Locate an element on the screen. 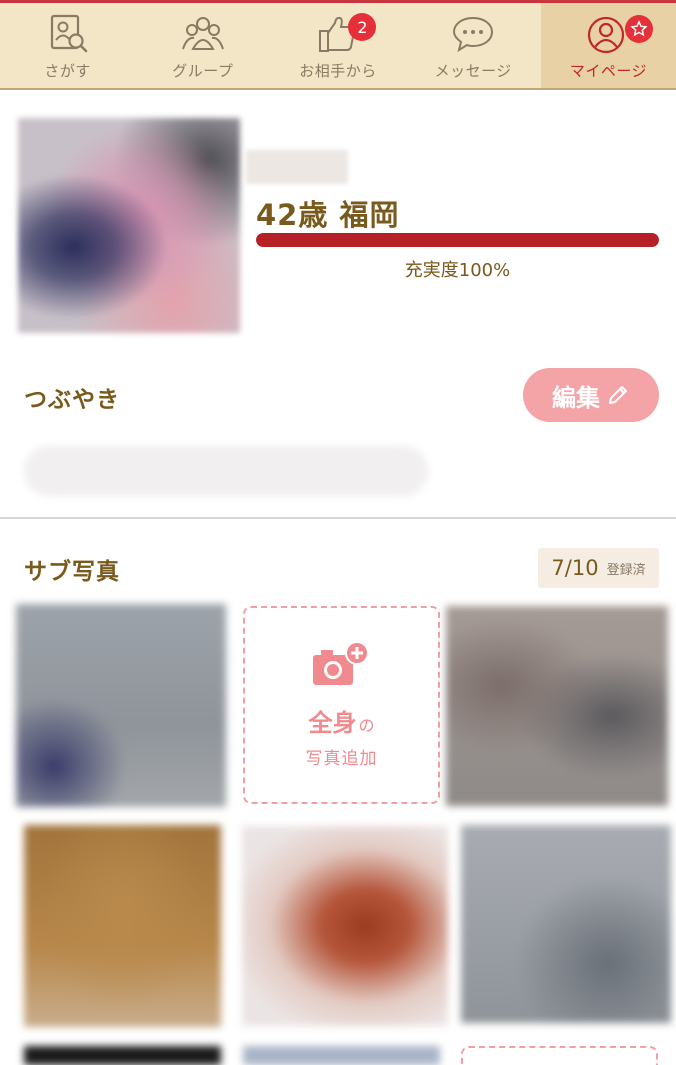 The height and width of the screenshot is (1065, 676). tab-messages: メッセージ is located at coordinates (473, 45).